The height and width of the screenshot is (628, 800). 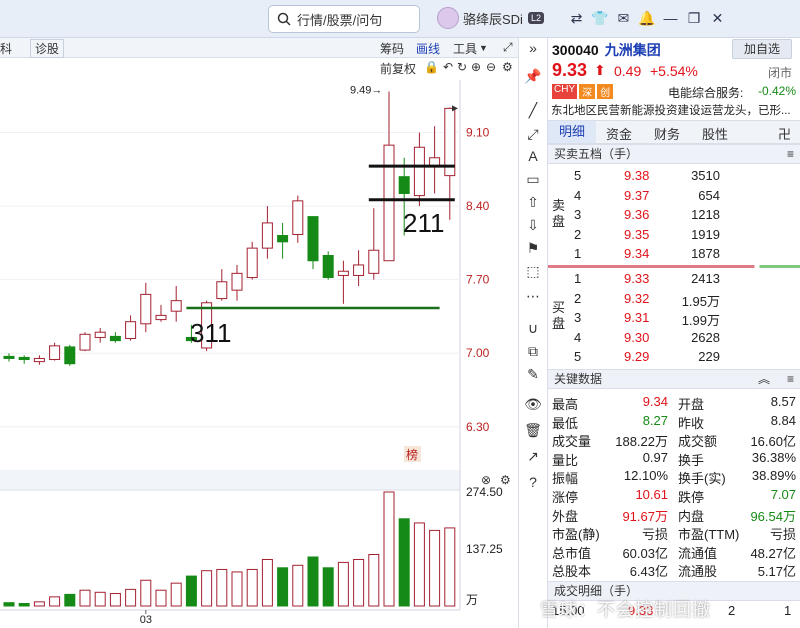 What do you see at coordinates (398, 68) in the screenshot?
I see `fuquan-select: 前复权` at bounding box center [398, 68].